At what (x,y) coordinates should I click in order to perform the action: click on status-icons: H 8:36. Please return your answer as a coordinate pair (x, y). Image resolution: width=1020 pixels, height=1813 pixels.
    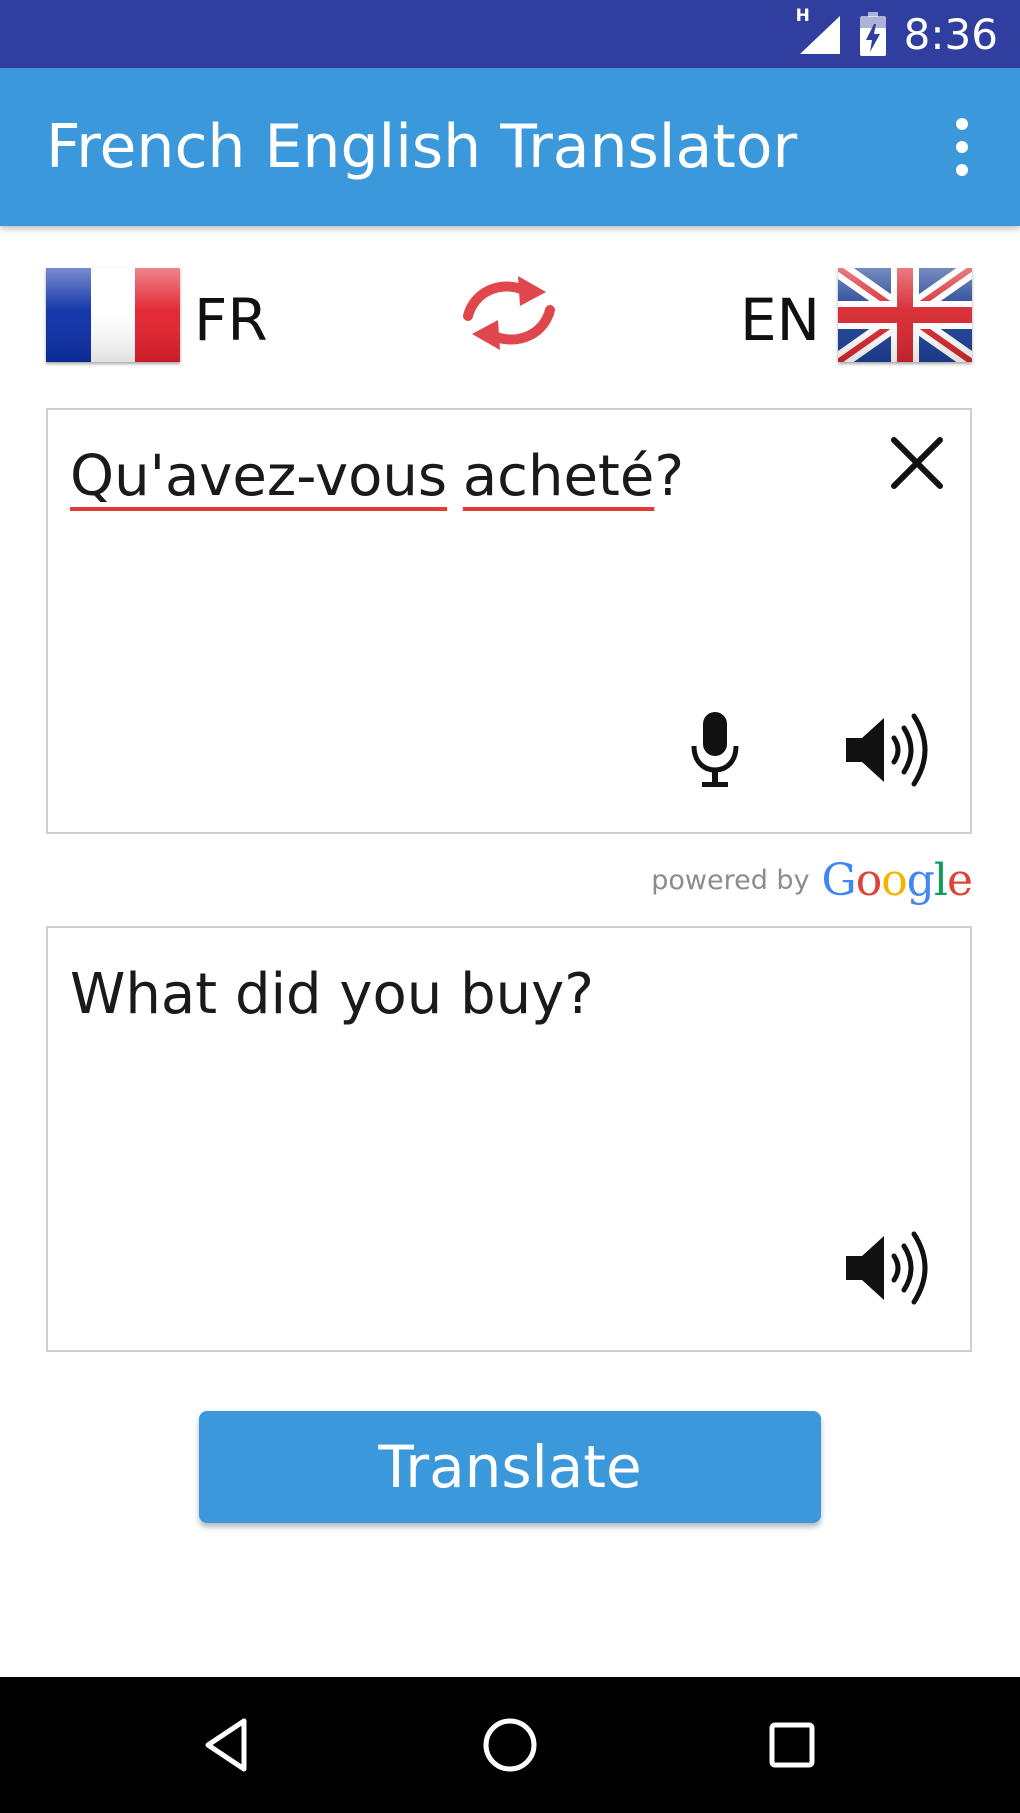
    Looking at the image, I should click on (897, 34).